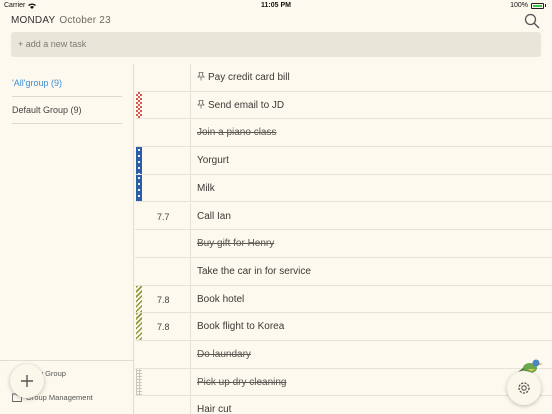  Describe the element at coordinates (85, 20) in the screenshot. I see `month-day: October 23` at that location.